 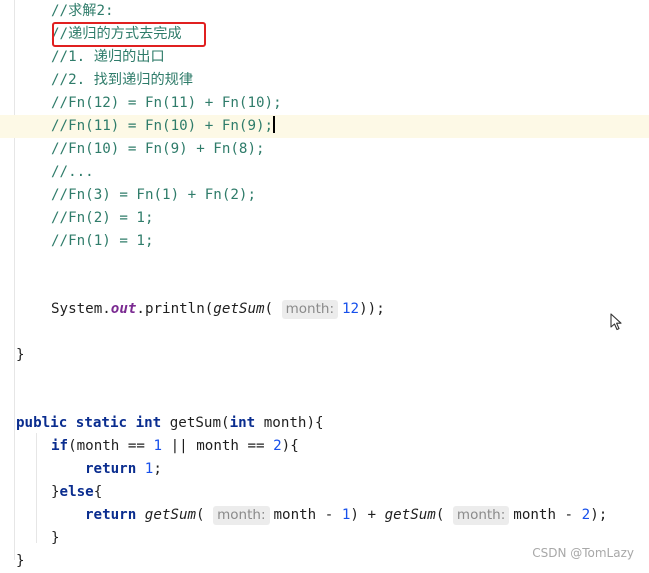 I want to click on comment: //1. 递归的出口, so click(x=108, y=57).